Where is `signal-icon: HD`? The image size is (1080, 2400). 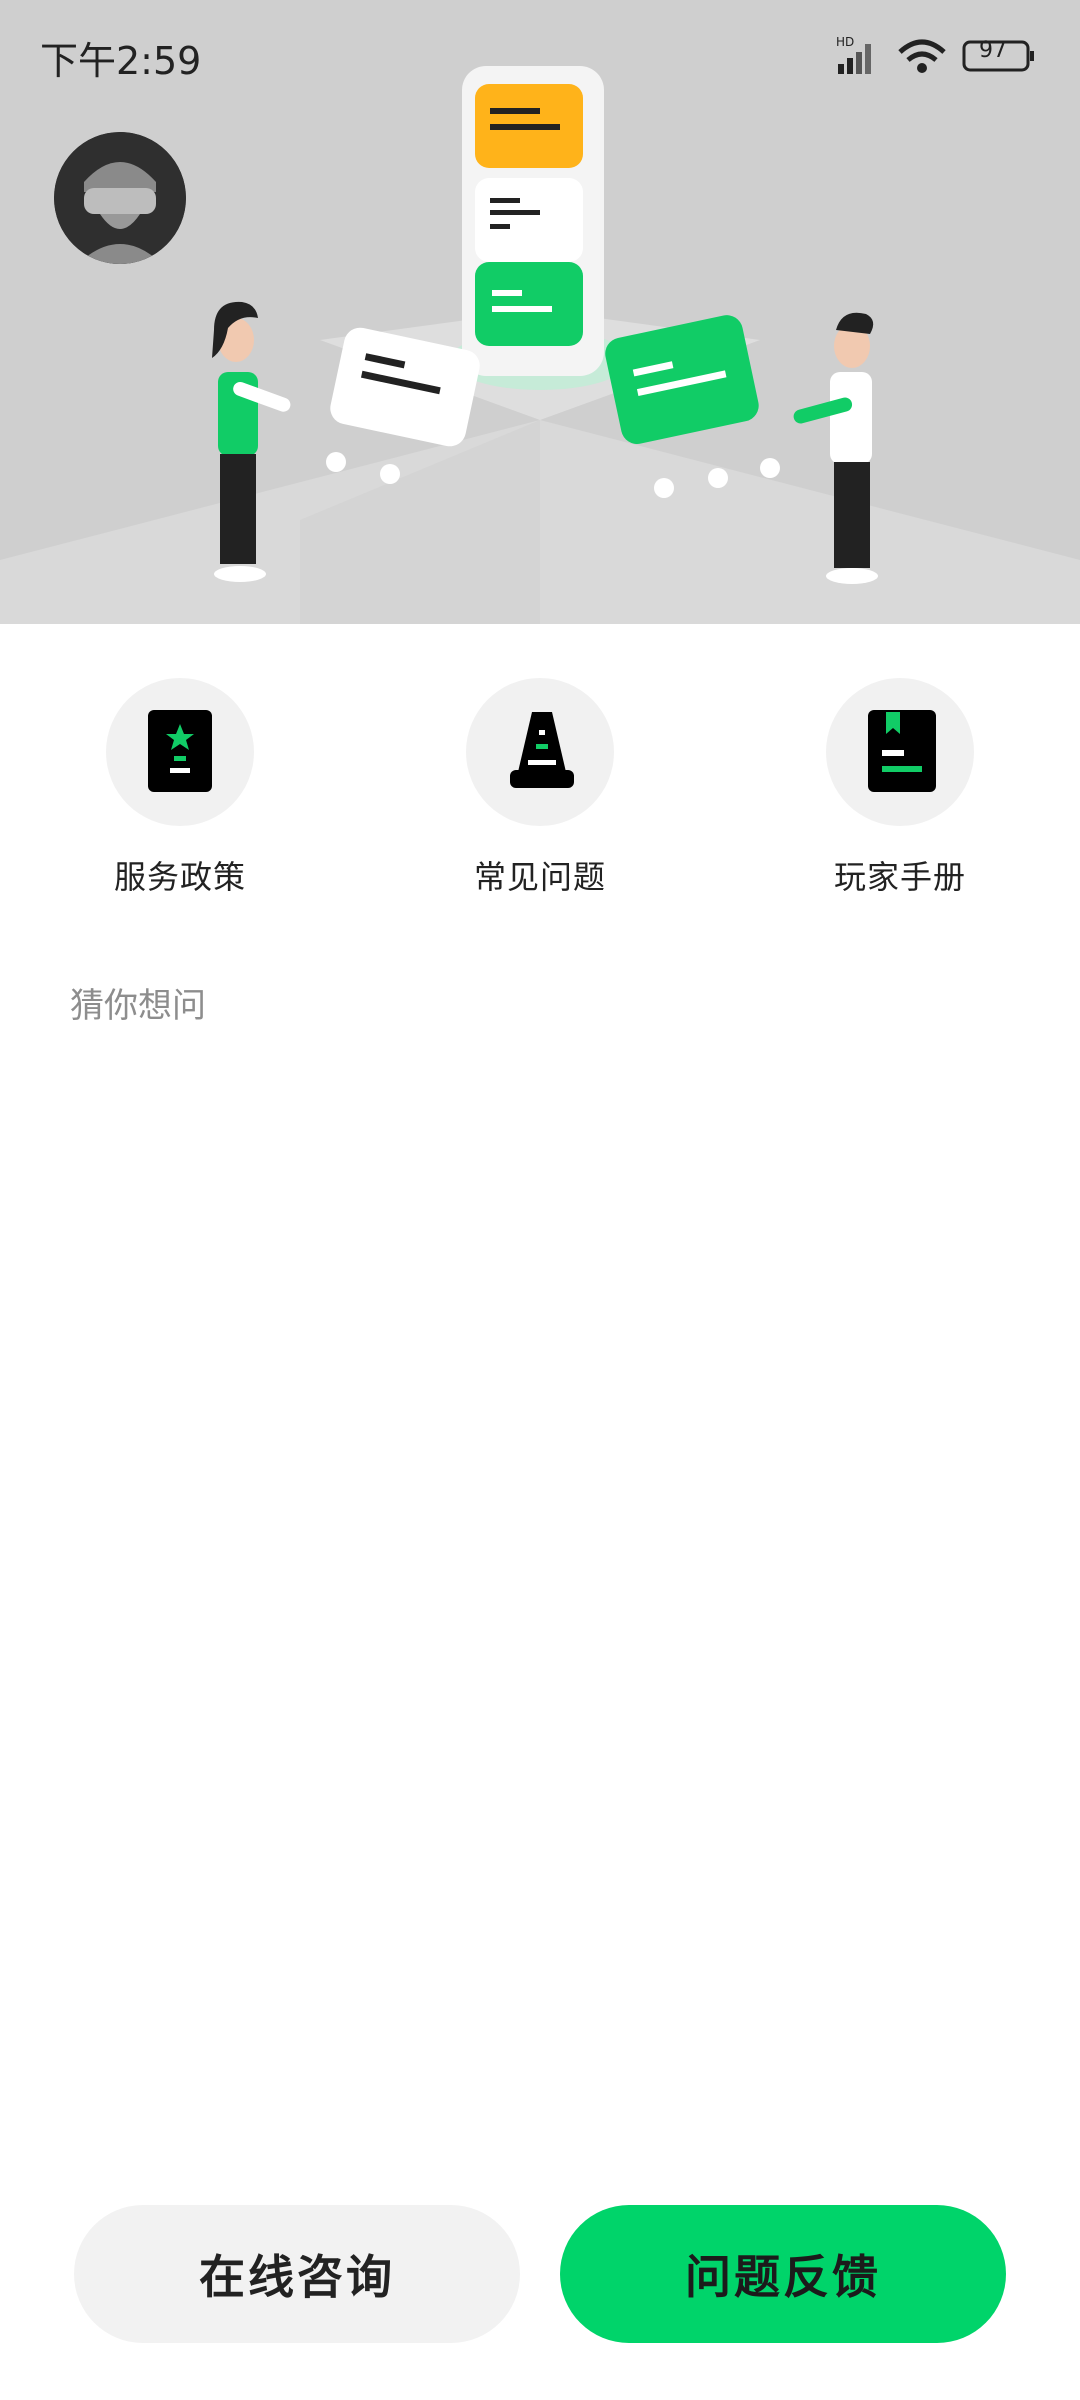
signal-icon: HD is located at coordinates (853, 54).